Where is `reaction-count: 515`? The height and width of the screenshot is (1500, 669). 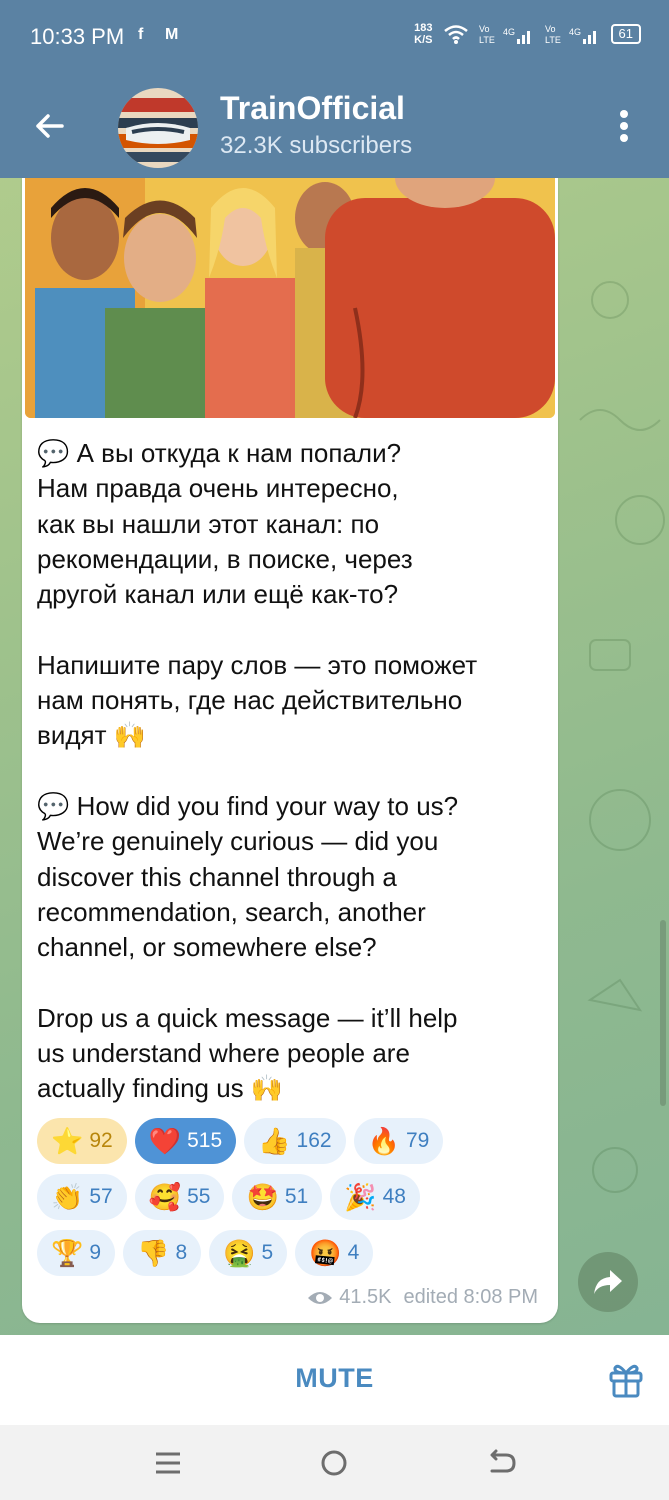 reaction-count: 515 is located at coordinates (205, 1140).